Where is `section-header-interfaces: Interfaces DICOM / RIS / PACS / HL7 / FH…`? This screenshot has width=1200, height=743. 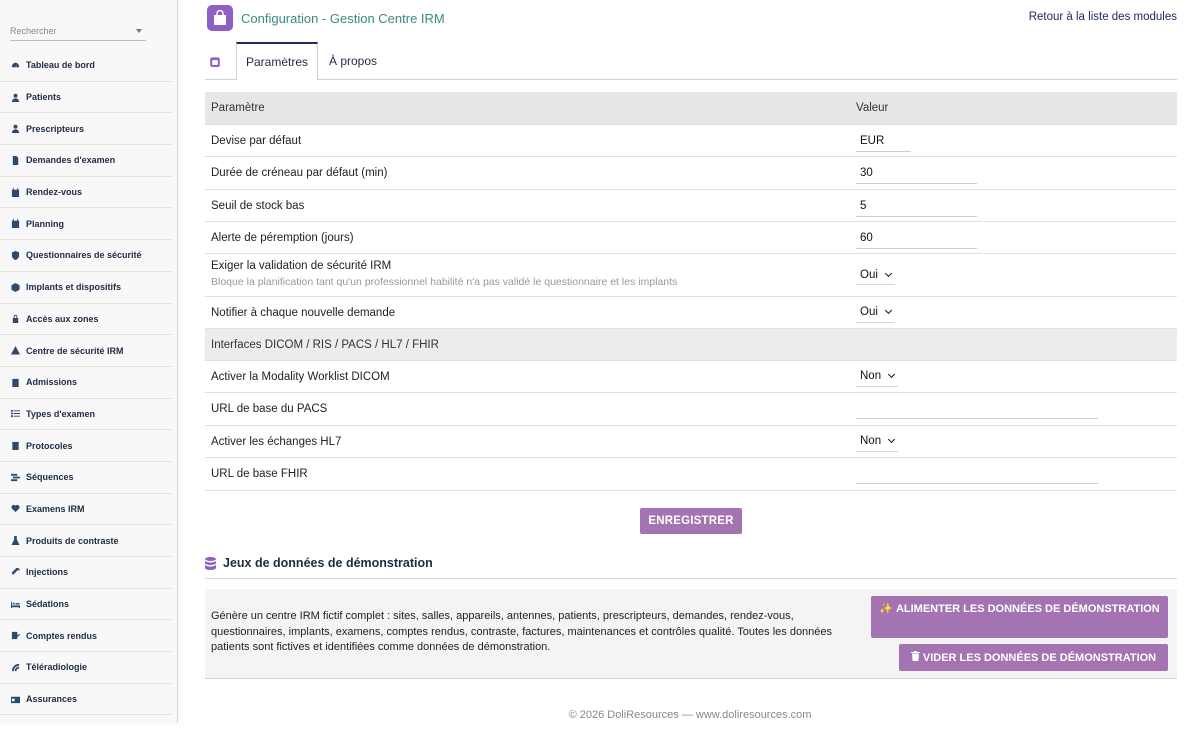 section-header-interfaces: Interfaces DICOM / RIS / PACS / HL7 / FH… is located at coordinates (691, 345).